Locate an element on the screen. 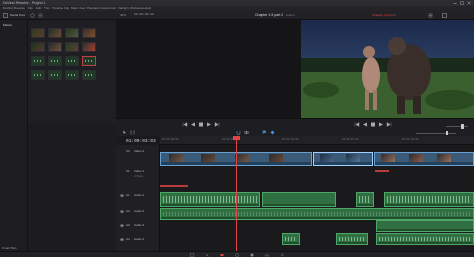 The image size is (474, 257). marker-icon is located at coordinates (272, 132).